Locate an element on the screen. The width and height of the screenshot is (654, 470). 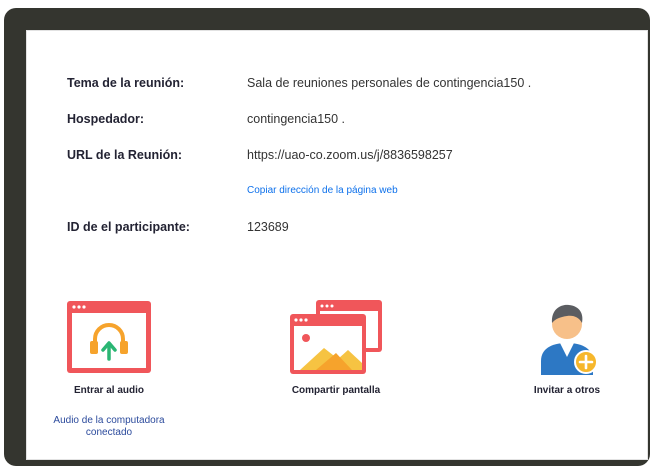
share-screen-icon is located at coordinates (336, 337).